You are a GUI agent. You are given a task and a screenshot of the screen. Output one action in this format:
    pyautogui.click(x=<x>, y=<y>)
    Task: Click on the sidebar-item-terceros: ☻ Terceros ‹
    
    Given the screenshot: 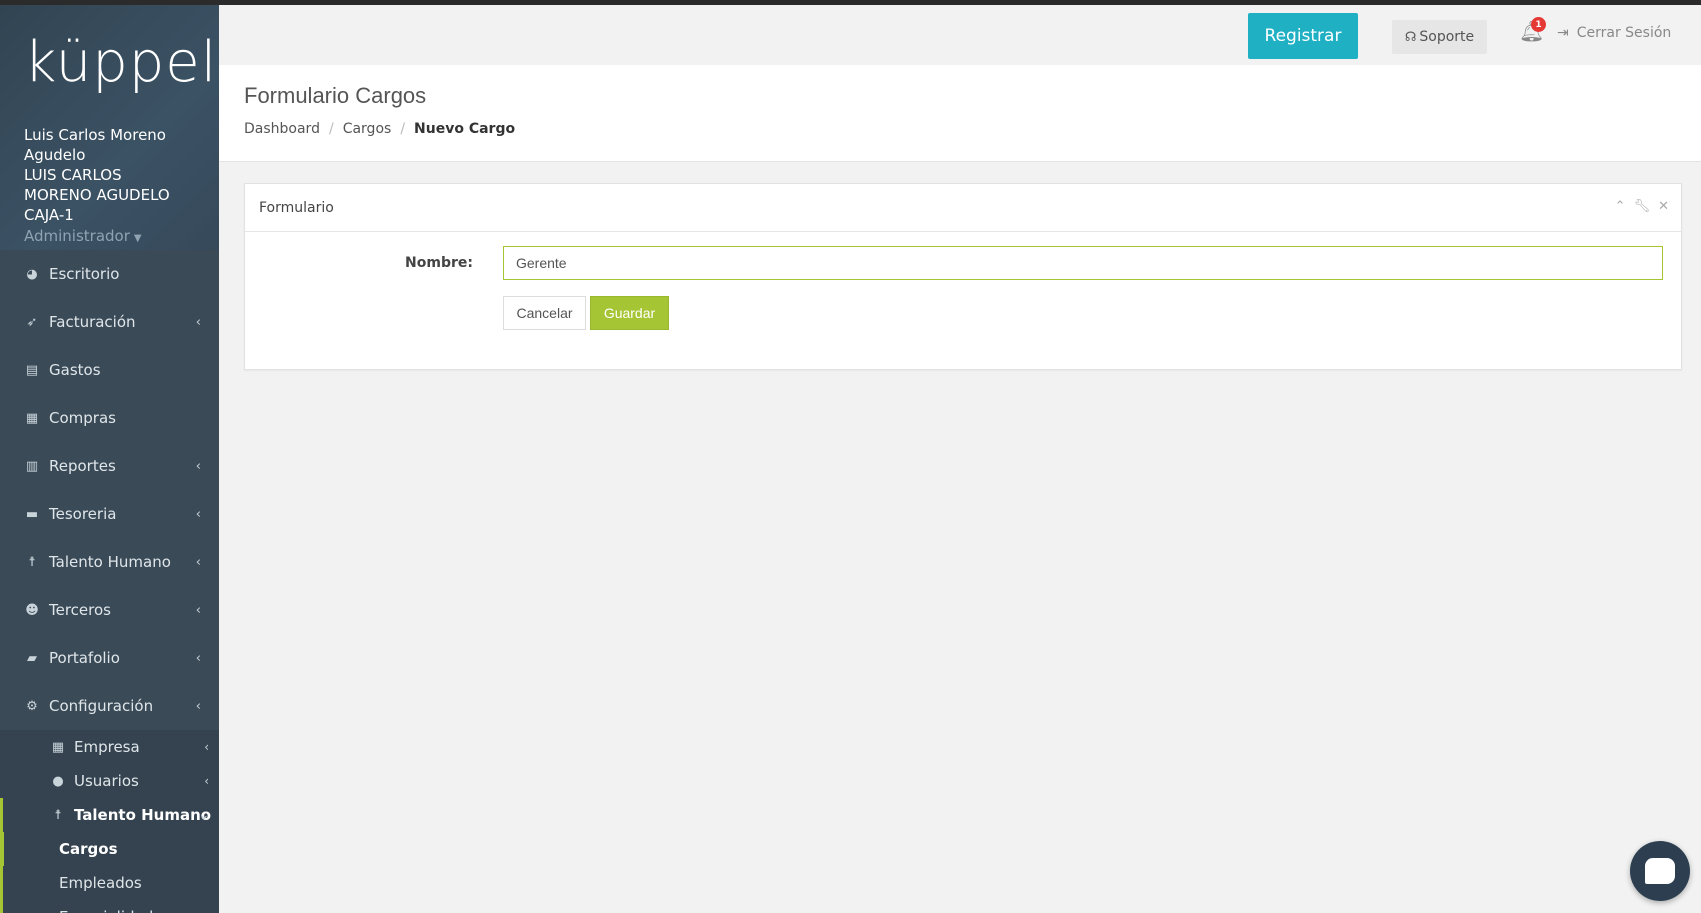 What is the action you would take?
    pyautogui.click(x=109, y=610)
    